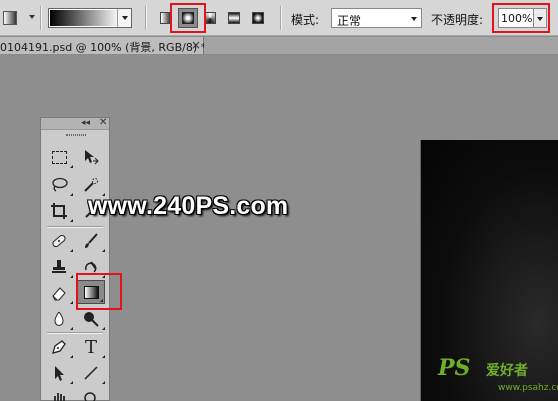  I want to click on move-icon, so click(92, 157).